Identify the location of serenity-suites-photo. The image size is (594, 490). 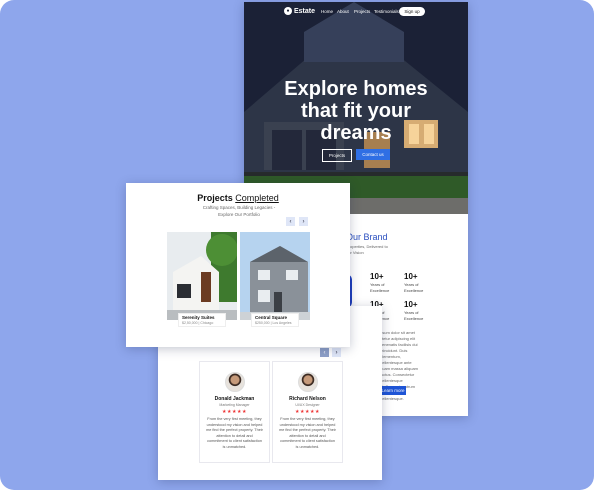
(202, 276).